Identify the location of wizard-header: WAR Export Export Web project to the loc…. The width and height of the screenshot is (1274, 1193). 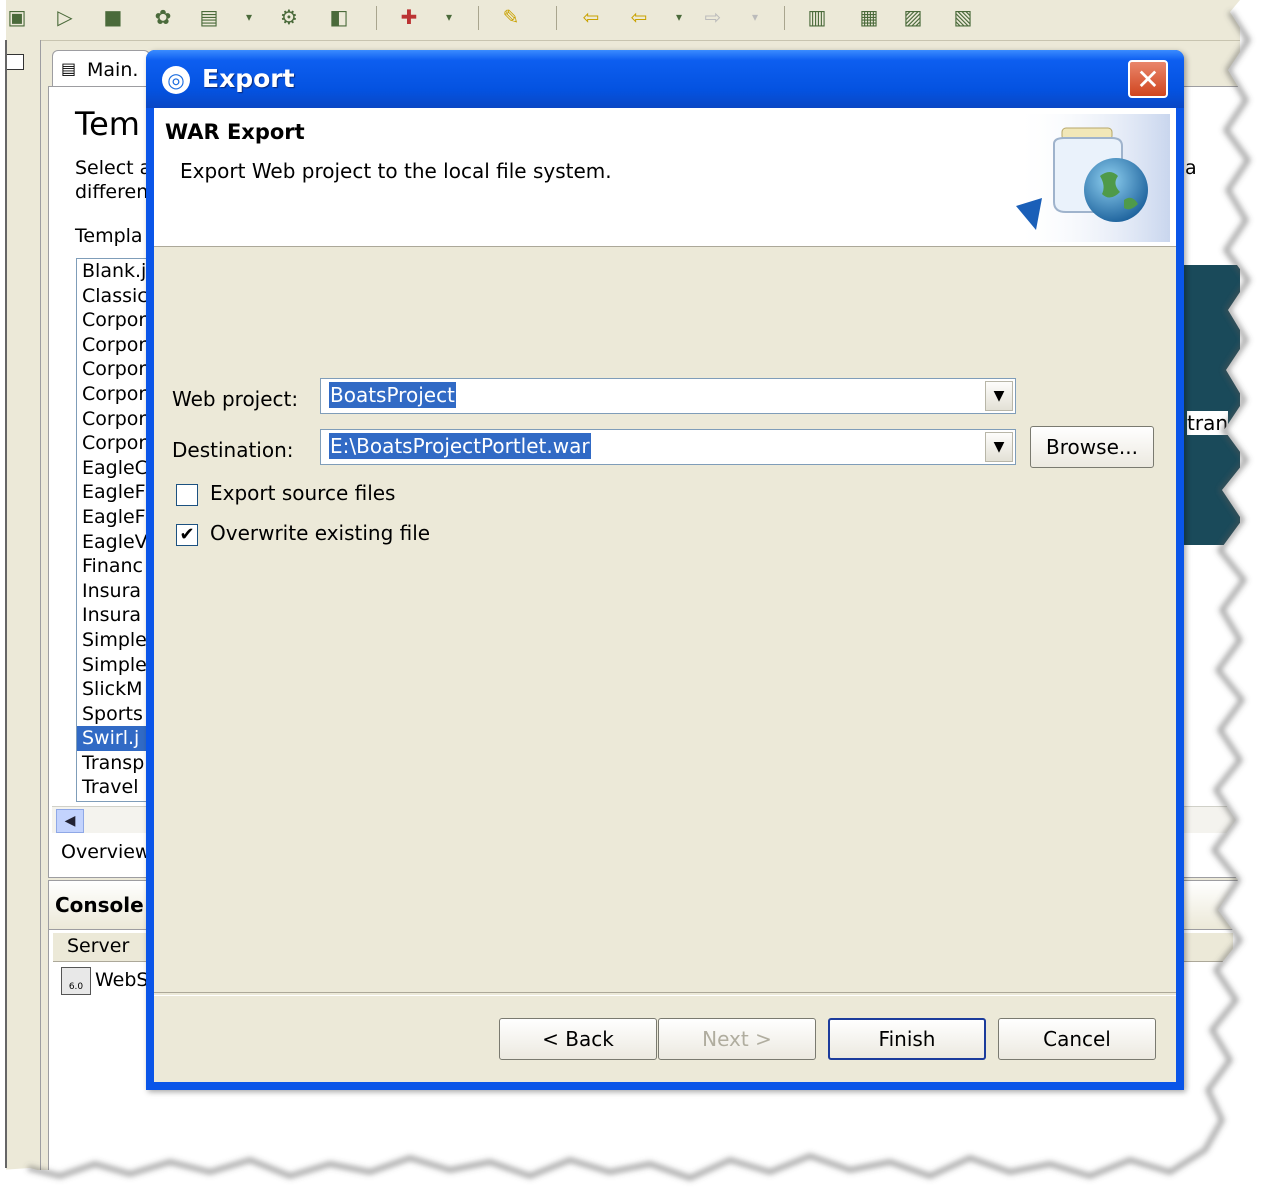
(665, 177).